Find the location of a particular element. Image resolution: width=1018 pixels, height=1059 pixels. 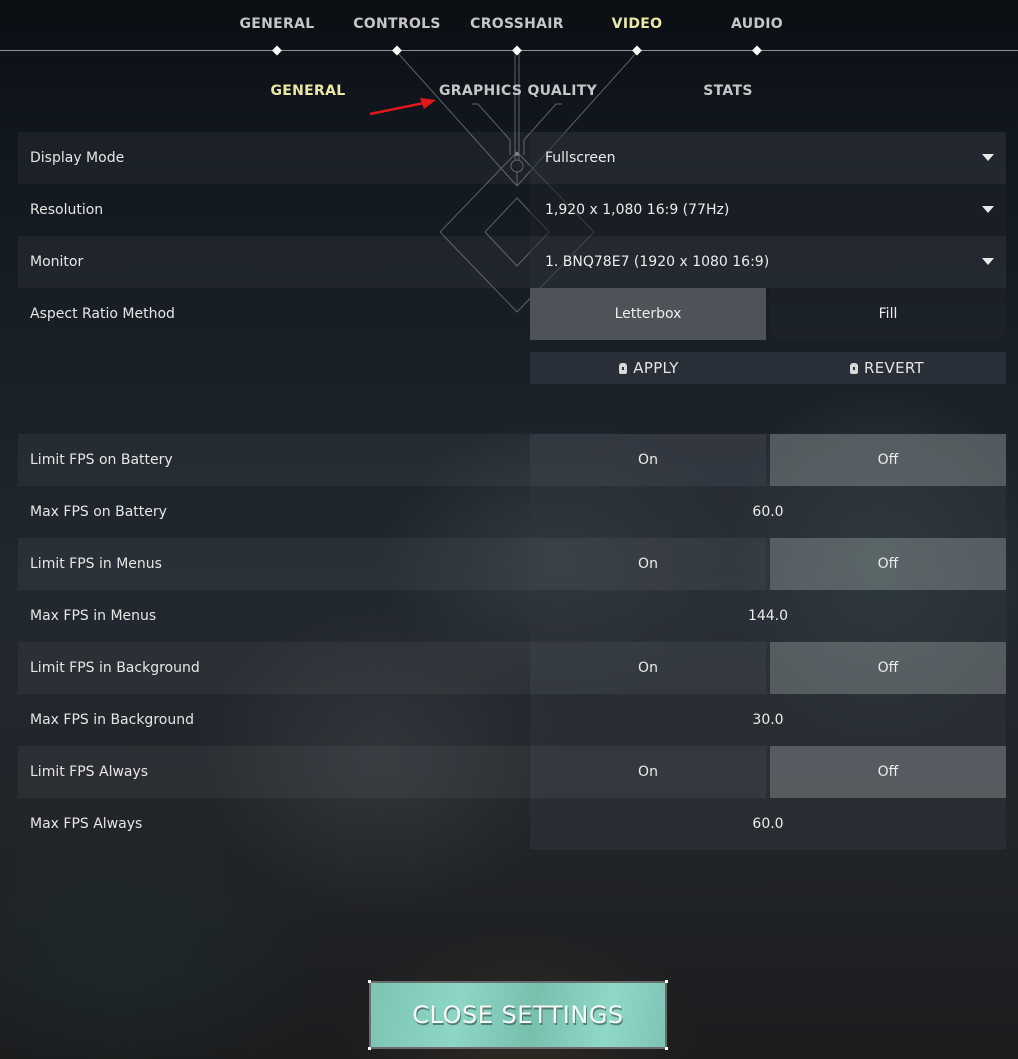

max-fps-background-value: 30.0 is located at coordinates (768, 720).